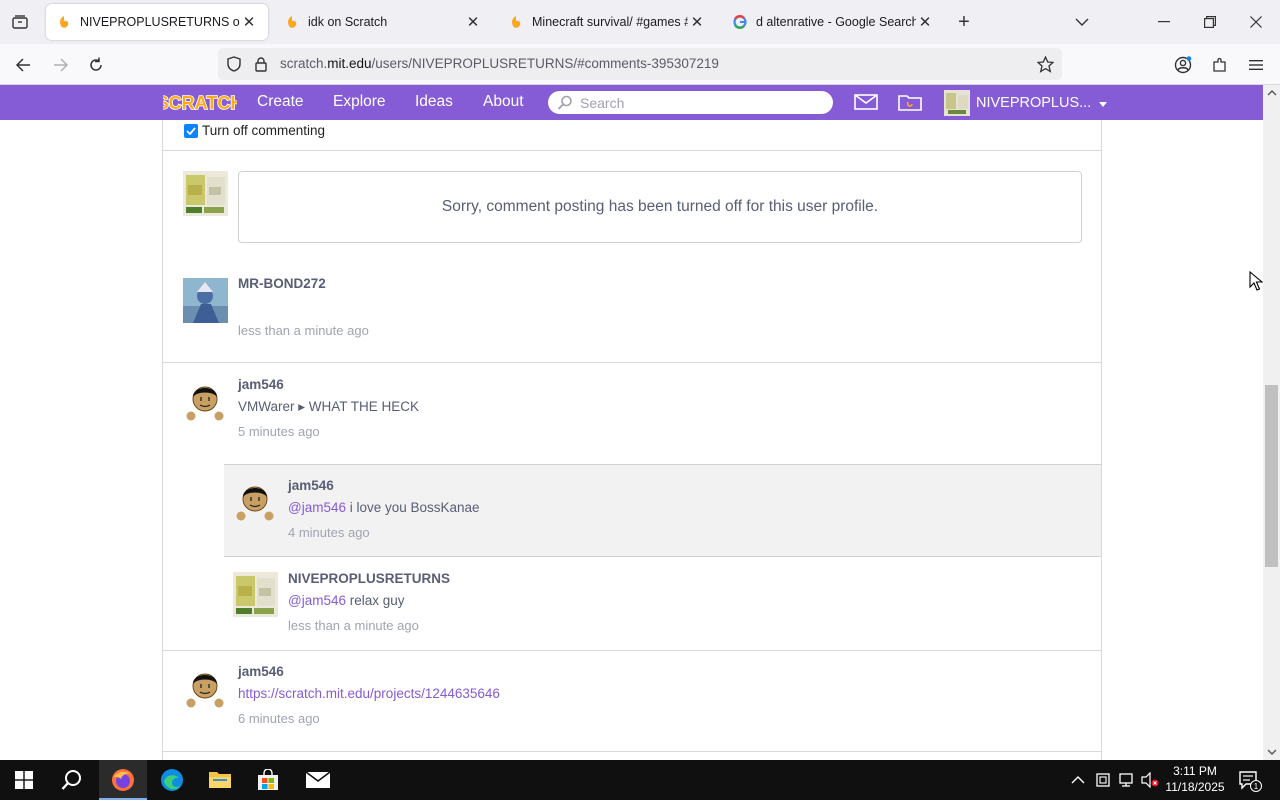 The image size is (1280, 800). Describe the element at coordinates (205, 300) in the screenshot. I see `mr-bond272-avatar` at that location.